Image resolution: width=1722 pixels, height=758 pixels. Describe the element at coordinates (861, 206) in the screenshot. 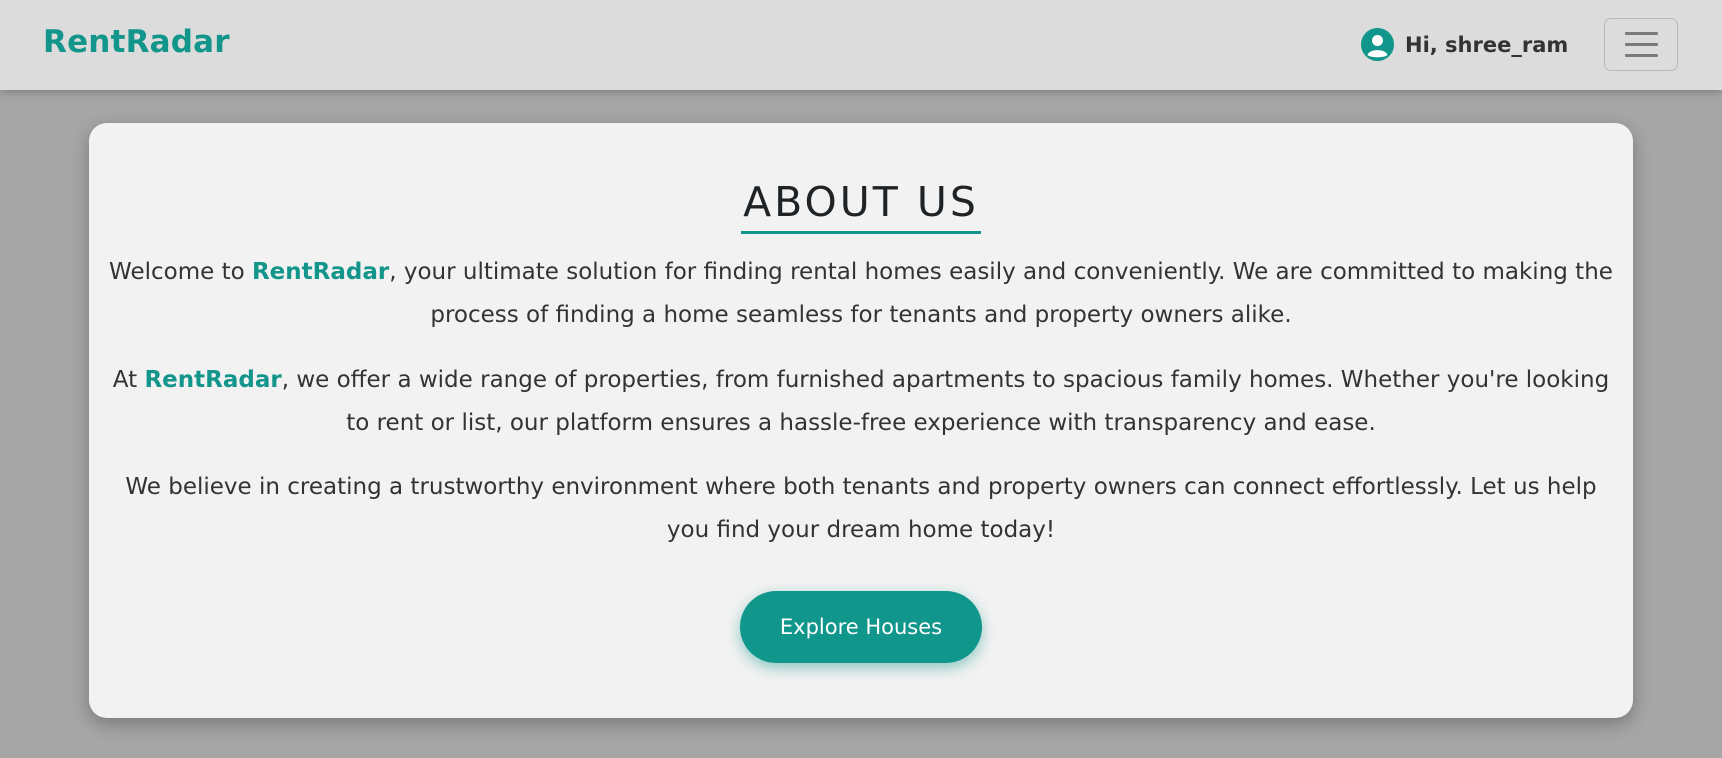

I see `page-title: ABOUT US` at that location.